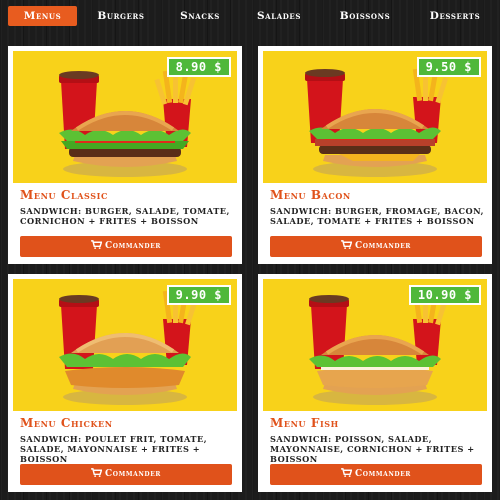 The width and height of the screenshot is (500, 500). I want to click on nav-item-salades: Salades, so click(279, 16).